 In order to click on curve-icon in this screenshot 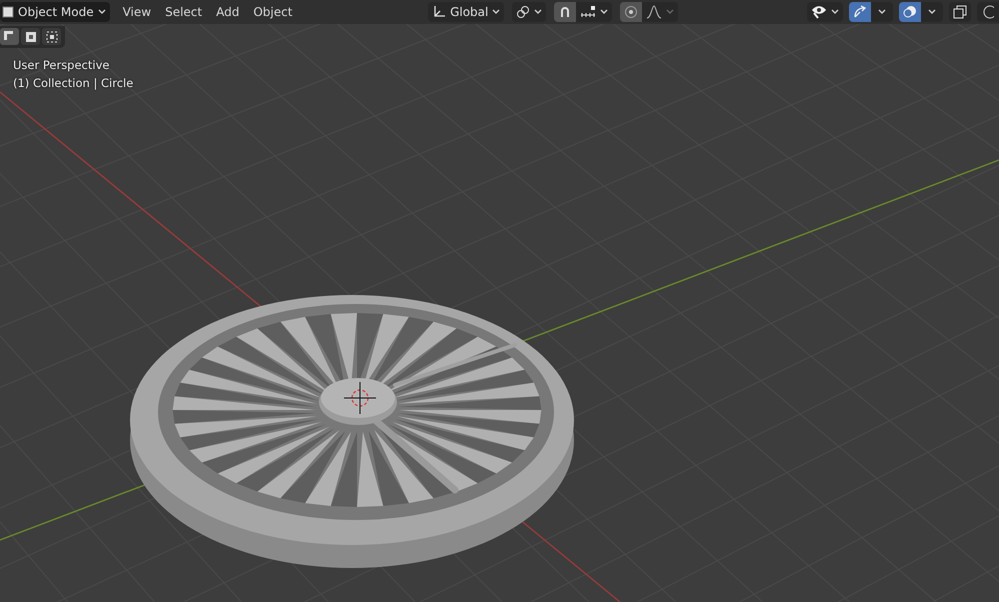, I will do `click(654, 12)`.